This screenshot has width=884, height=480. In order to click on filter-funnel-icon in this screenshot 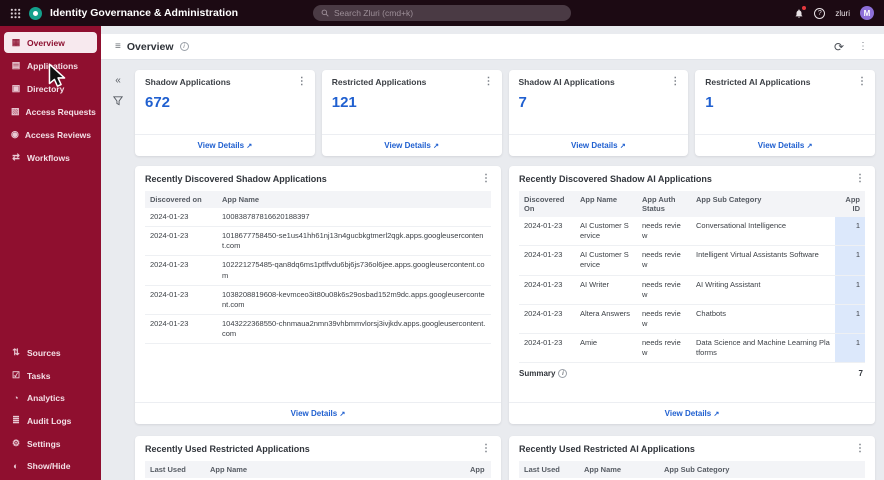, I will do `click(118, 101)`.